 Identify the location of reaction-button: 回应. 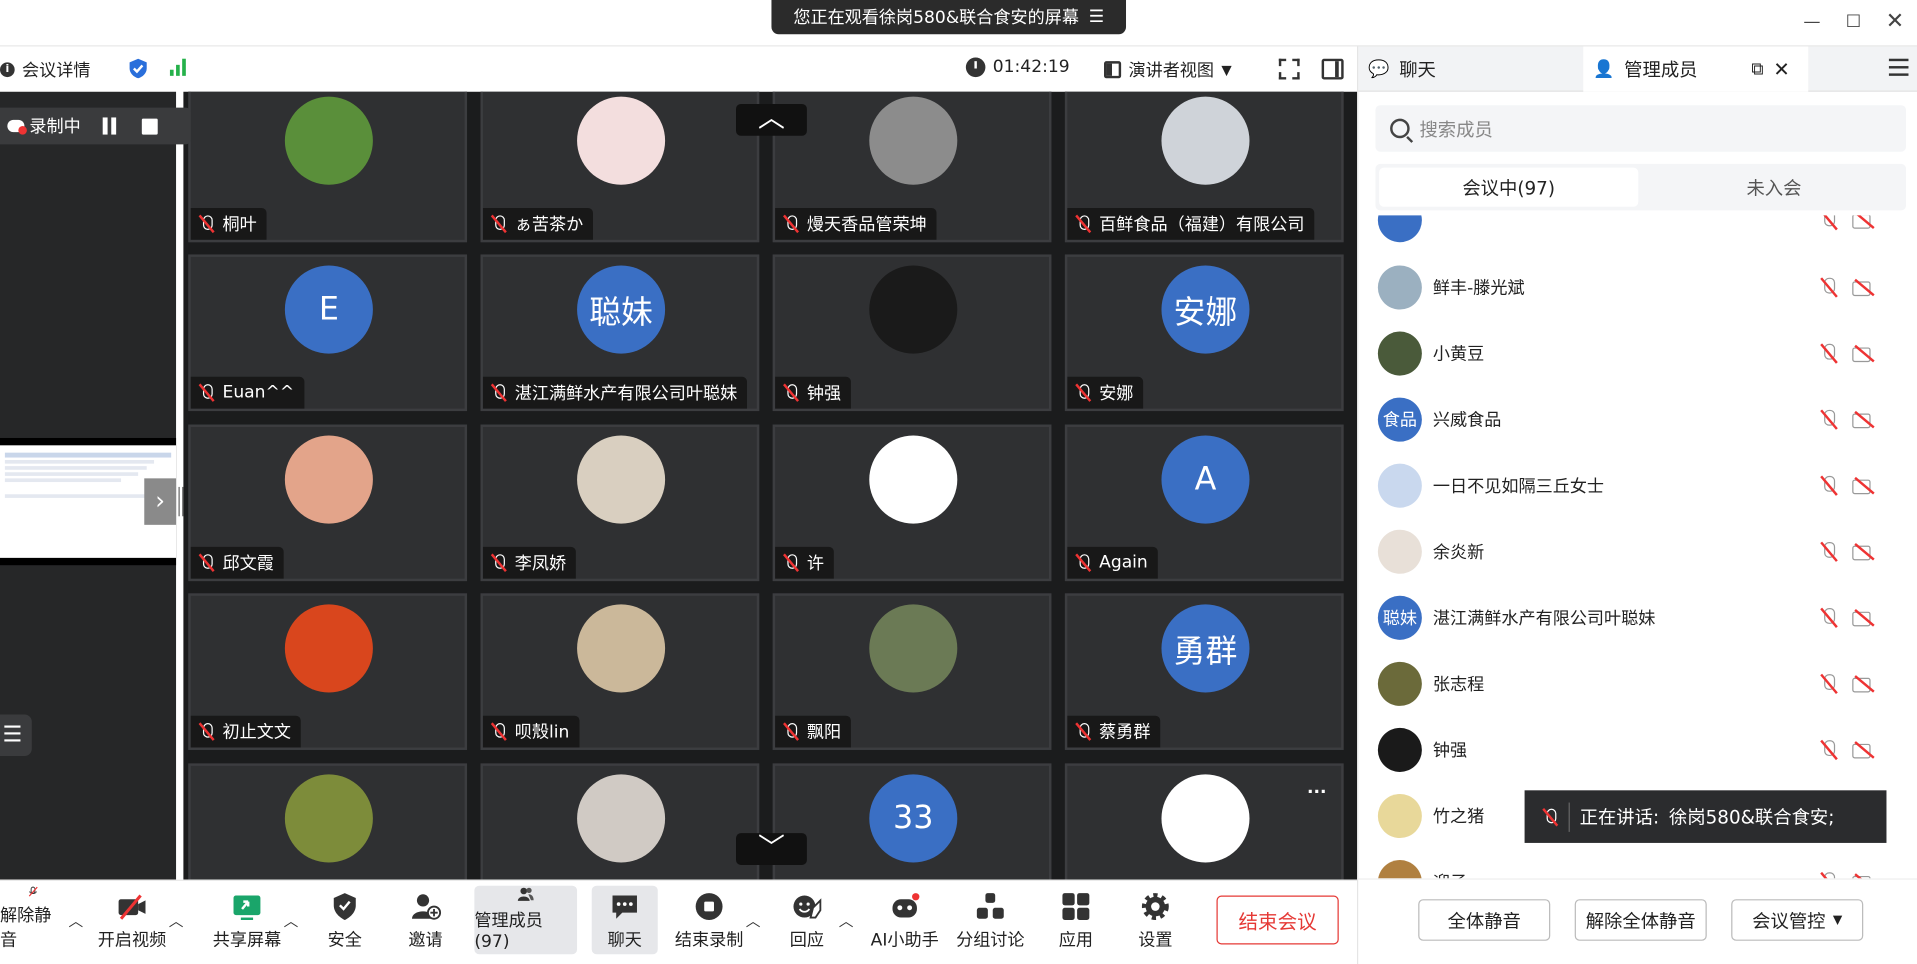
(806, 920).